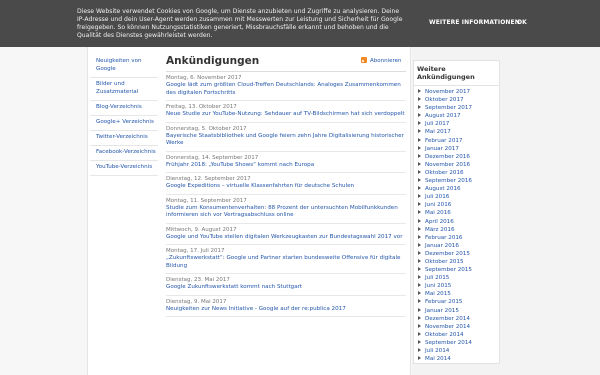 The width and height of the screenshot is (600, 375). What do you see at coordinates (458, 132) in the screenshot?
I see `archive-month-link: Mai 2017` at bounding box center [458, 132].